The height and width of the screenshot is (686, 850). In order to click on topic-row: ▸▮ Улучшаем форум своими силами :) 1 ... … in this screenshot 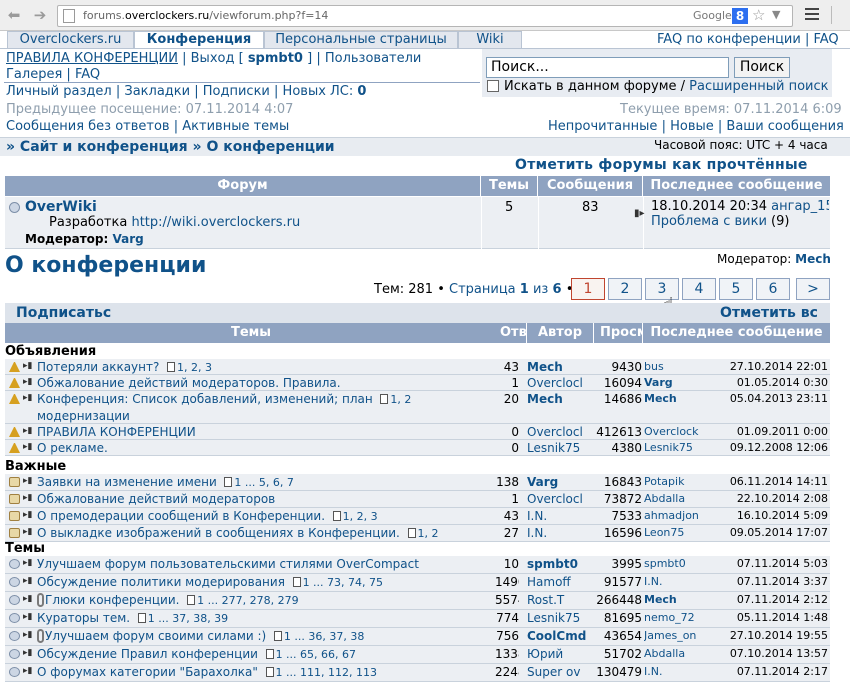, I will do `click(417, 637)`.